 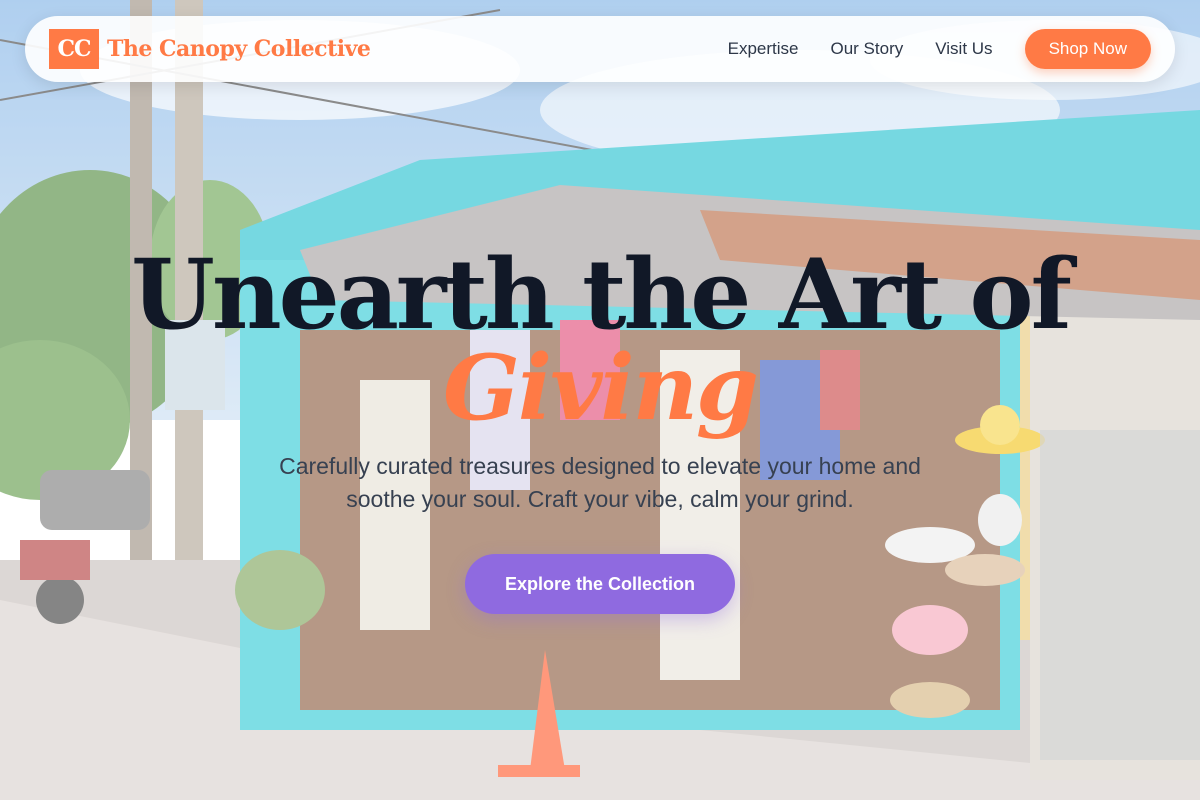 What do you see at coordinates (239, 49) in the screenshot?
I see `brand-name: The Canopy Collective` at bounding box center [239, 49].